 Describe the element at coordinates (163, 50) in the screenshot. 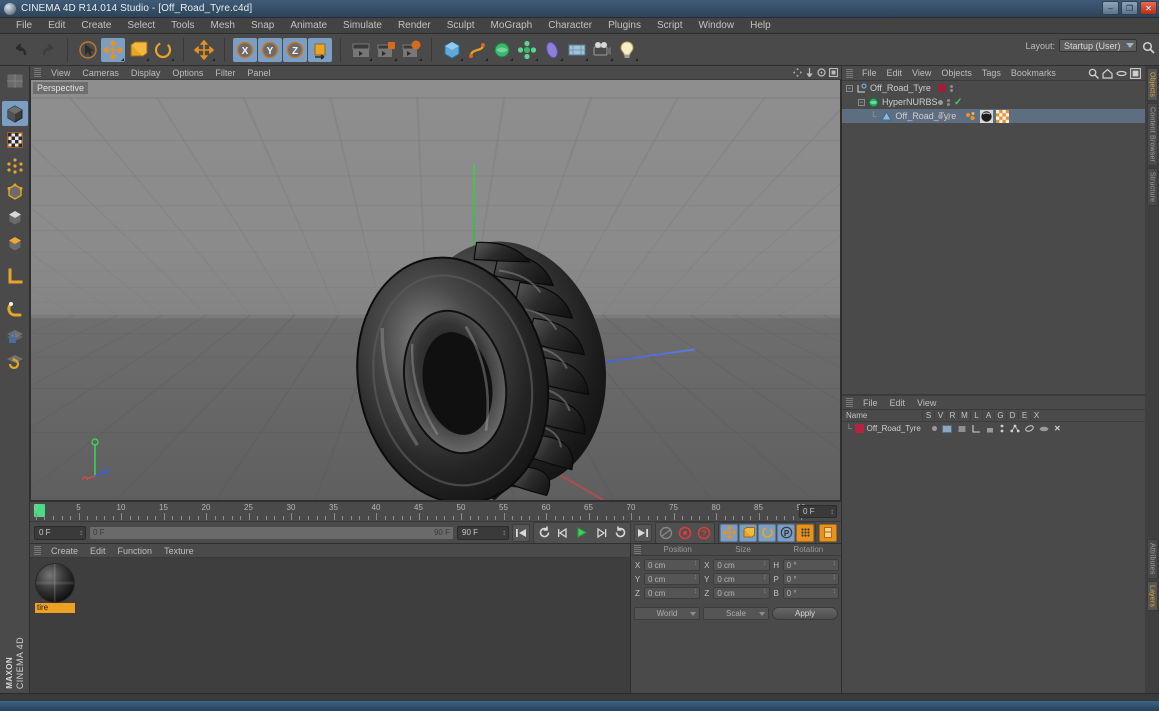

I see `rotate-tool-icon` at that location.